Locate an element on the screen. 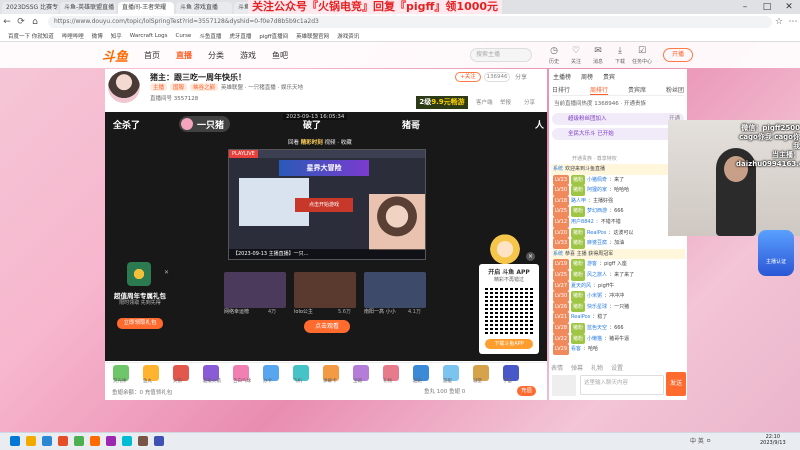  chat-input: 这里输入聊天内容 is located at coordinates (622, 385).